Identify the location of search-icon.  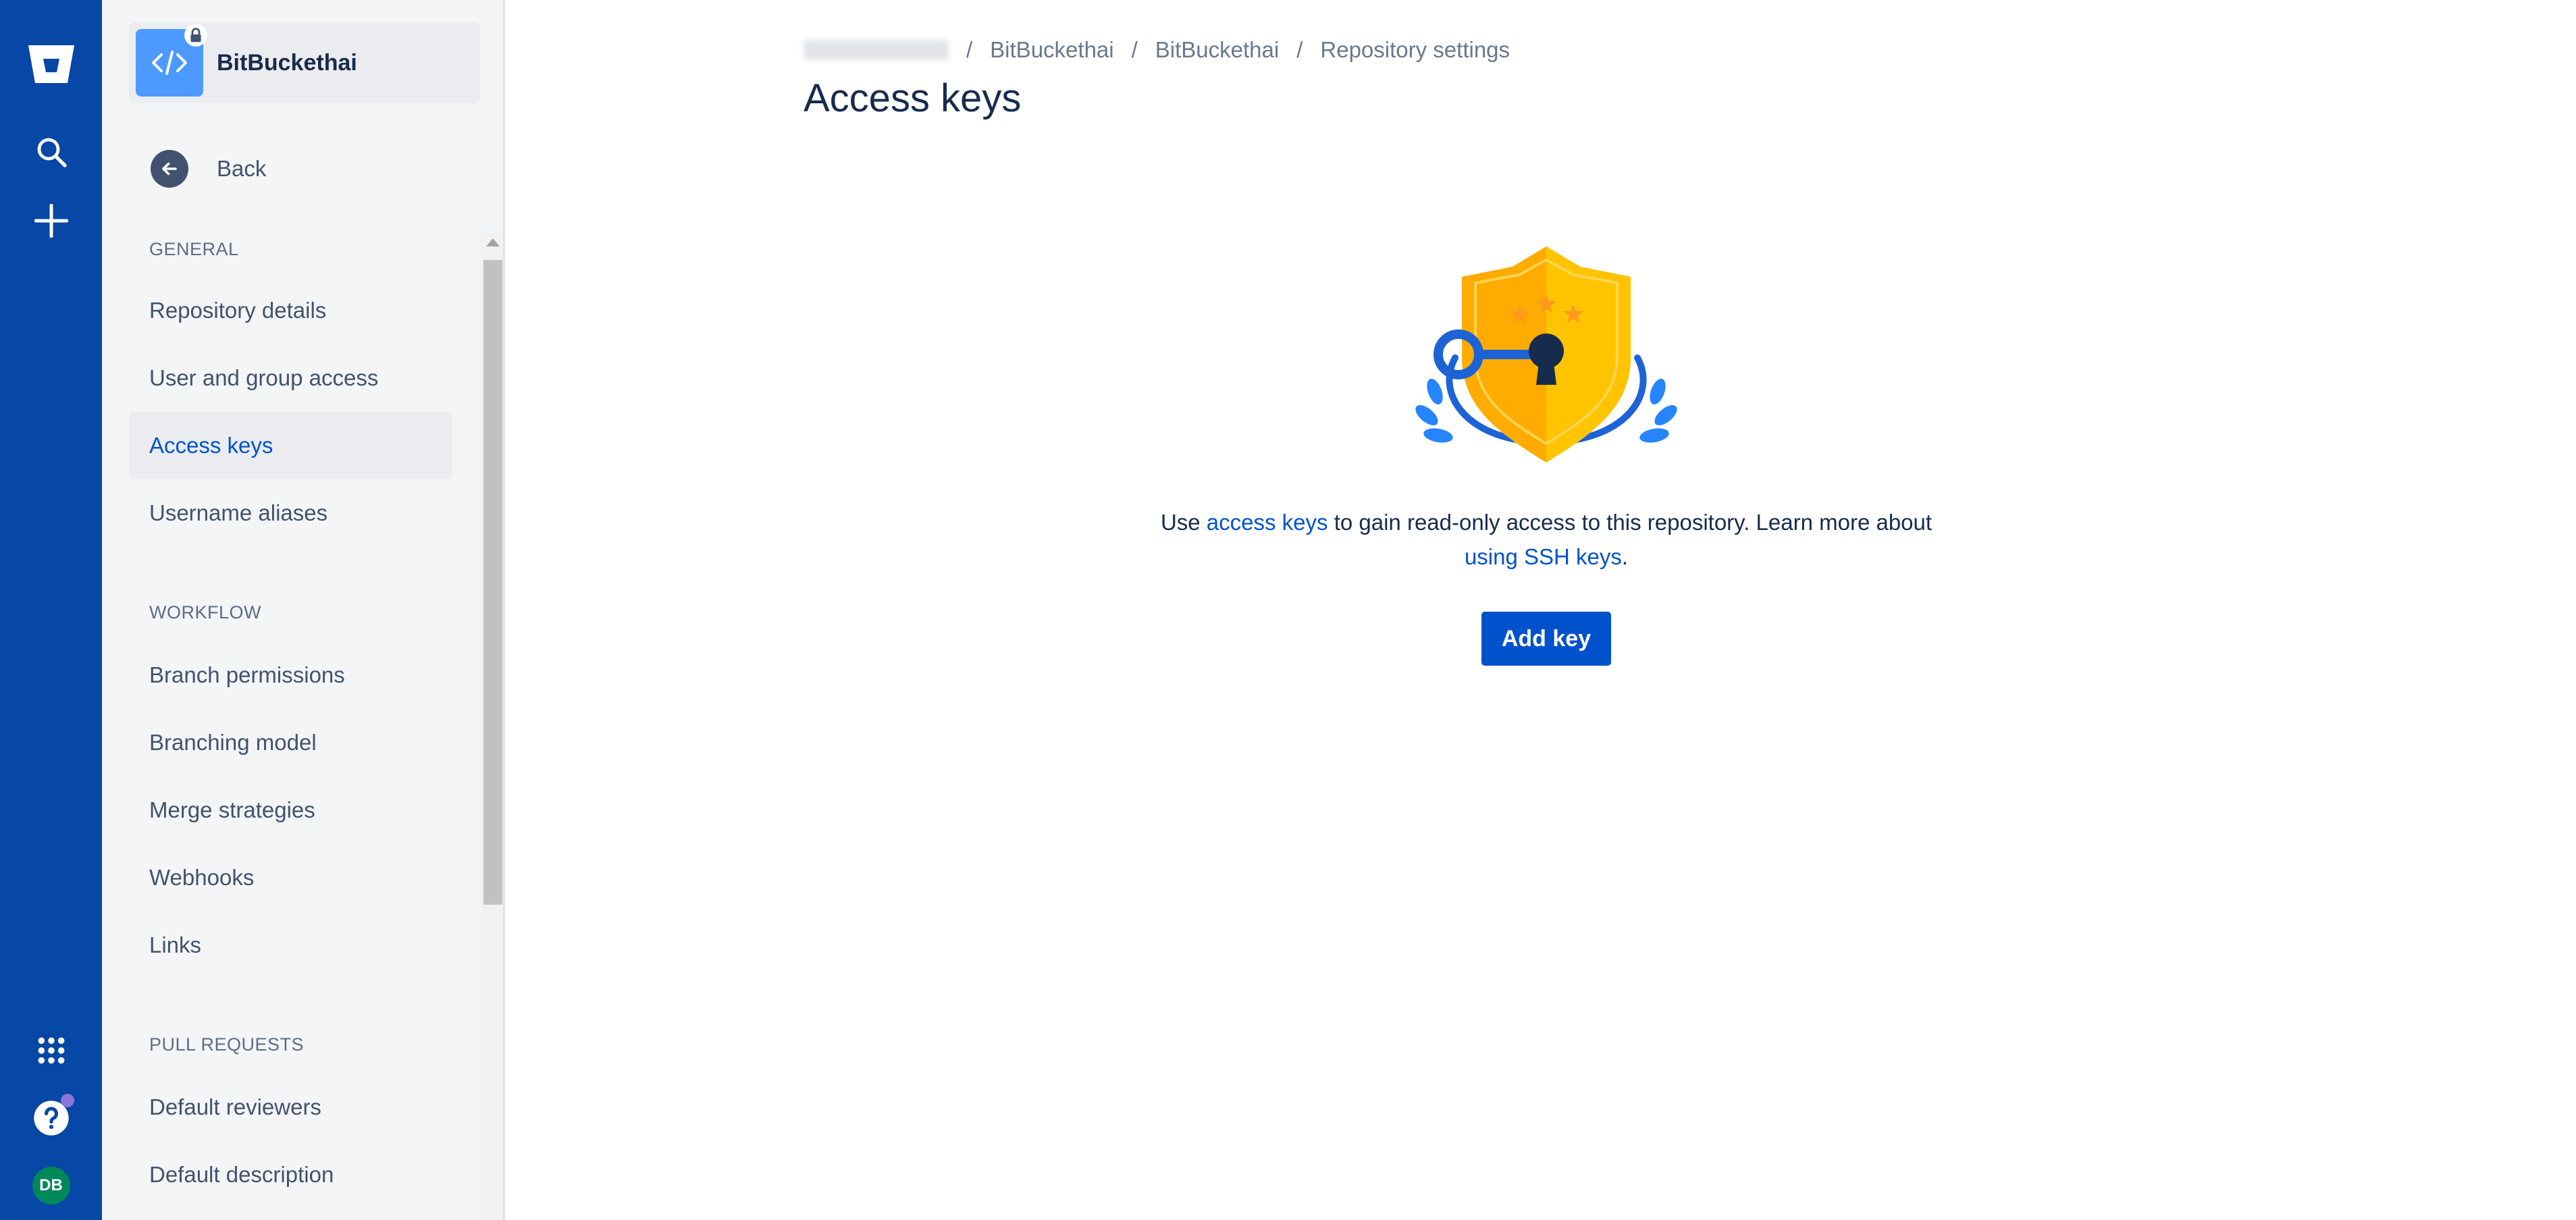
(52, 152).